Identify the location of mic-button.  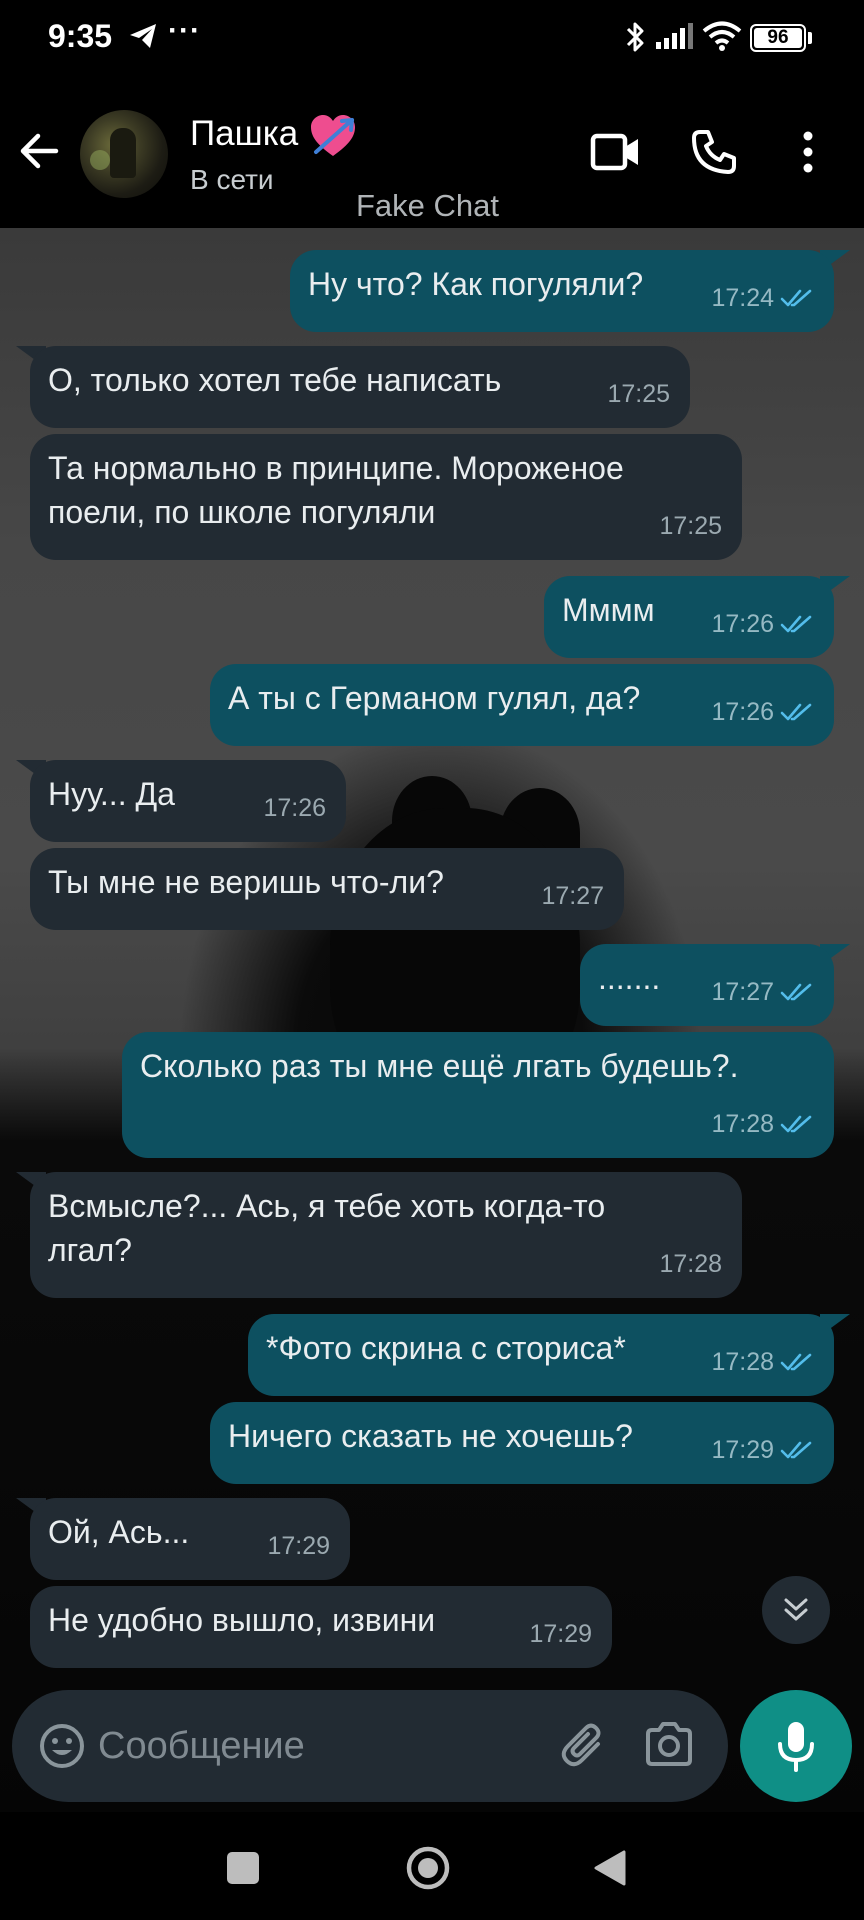
(796, 1746).